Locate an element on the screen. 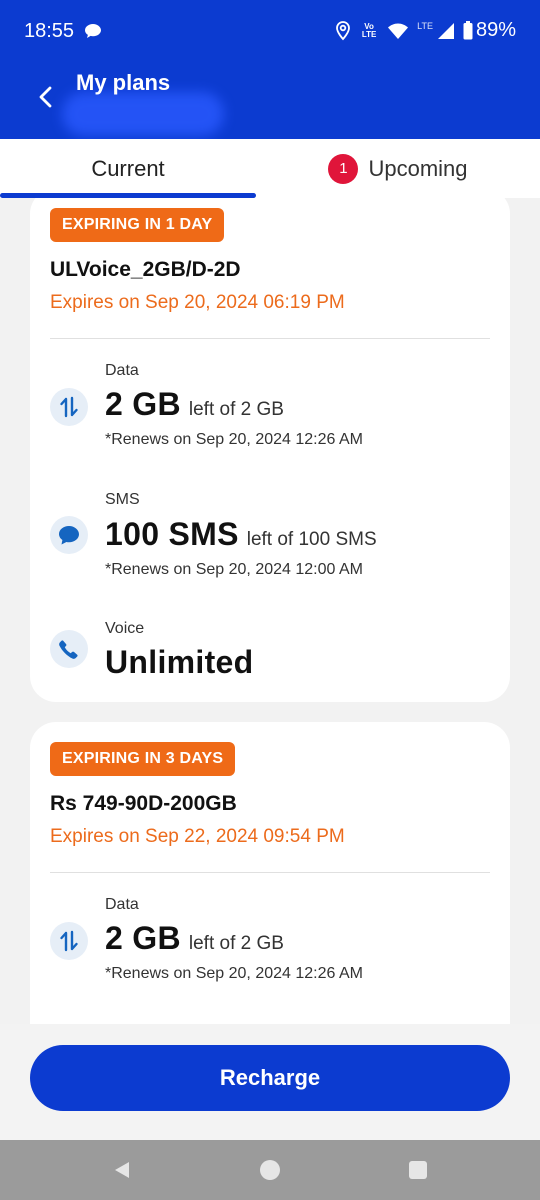 Image resolution: width=540 pixels, height=1200 pixels. recharge-button: Recharge is located at coordinates (270, 1078).